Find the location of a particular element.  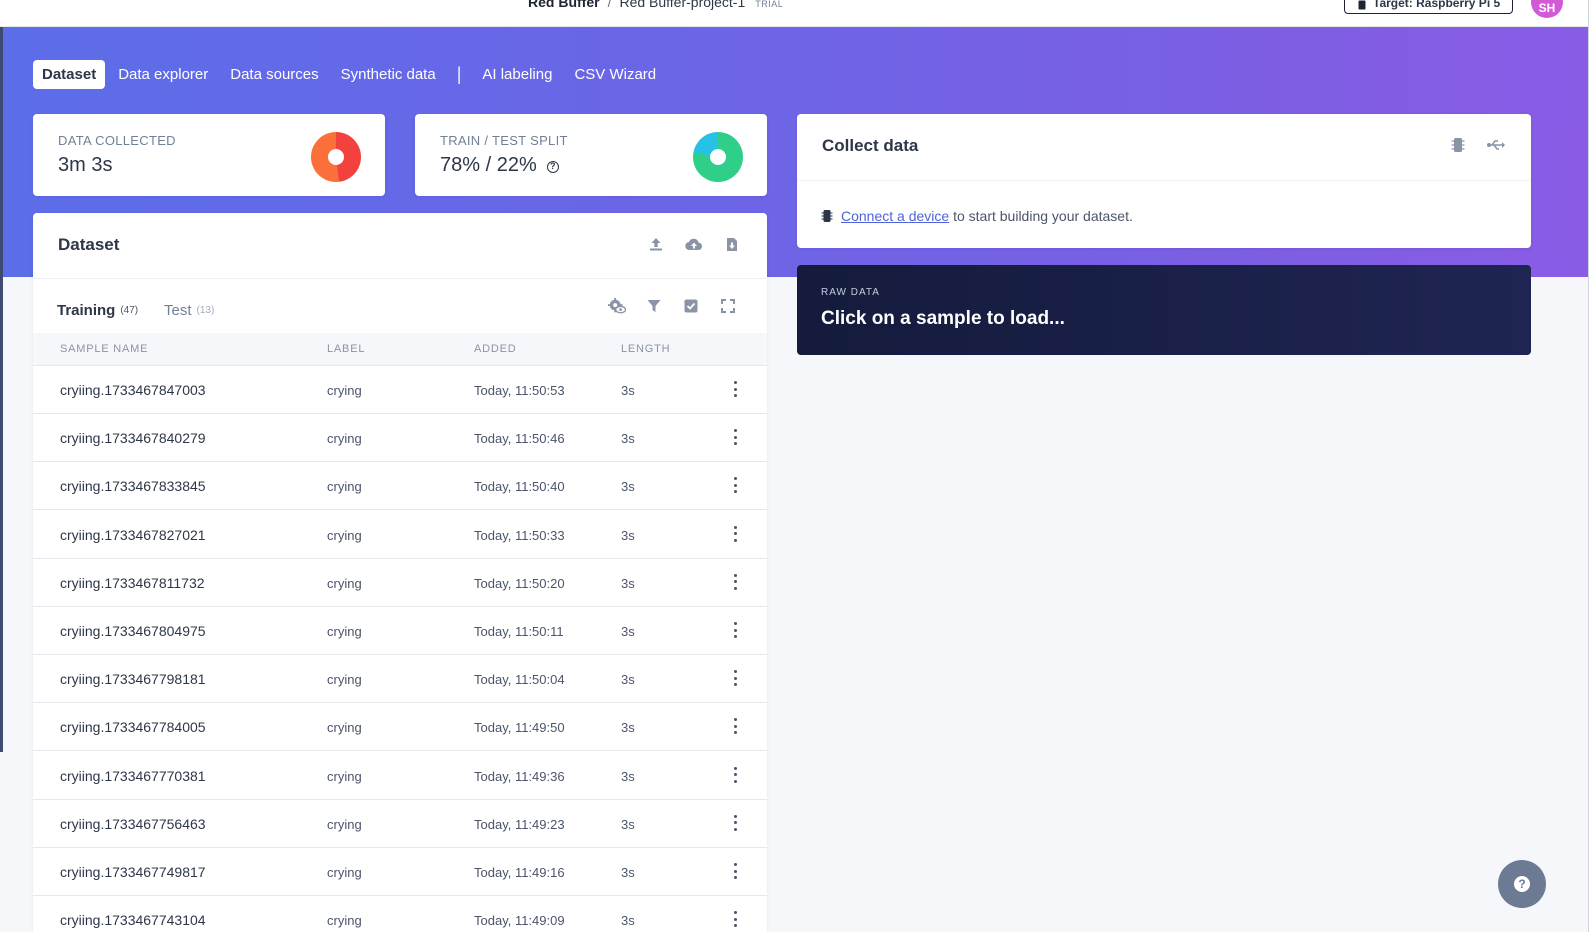

breadcrumb-owner: Red Buffer is located at coordinates (564, 5).